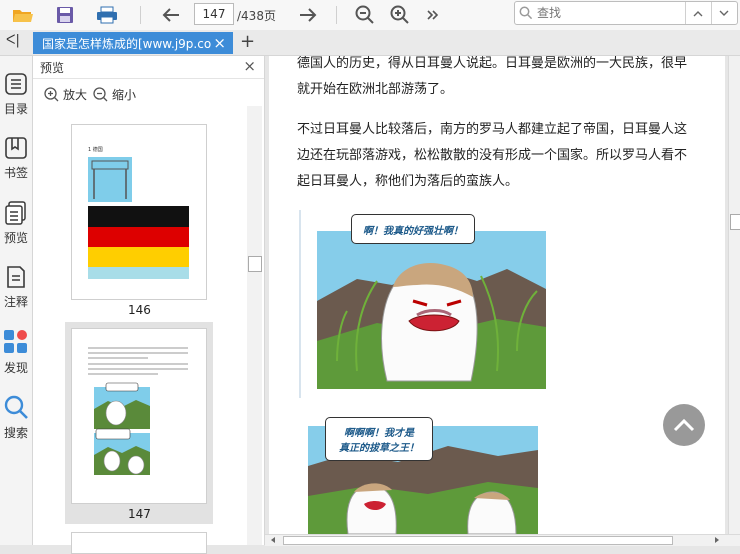 Image resolution: width=740 pixels, height=554 pixels. What do you see at coordinates (16, 148) in the screenshot?
I see `bookmark-icon` at bounding box center [16, 148].